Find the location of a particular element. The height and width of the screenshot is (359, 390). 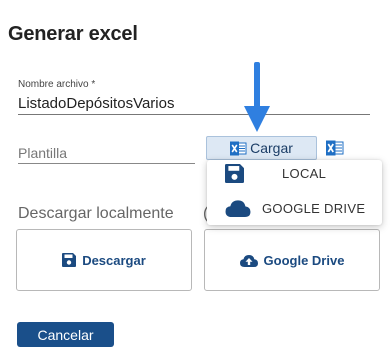

cargar-dropdown-menu: LOCAL GOOGLE DRIVE is located at coordinates (294, 192).